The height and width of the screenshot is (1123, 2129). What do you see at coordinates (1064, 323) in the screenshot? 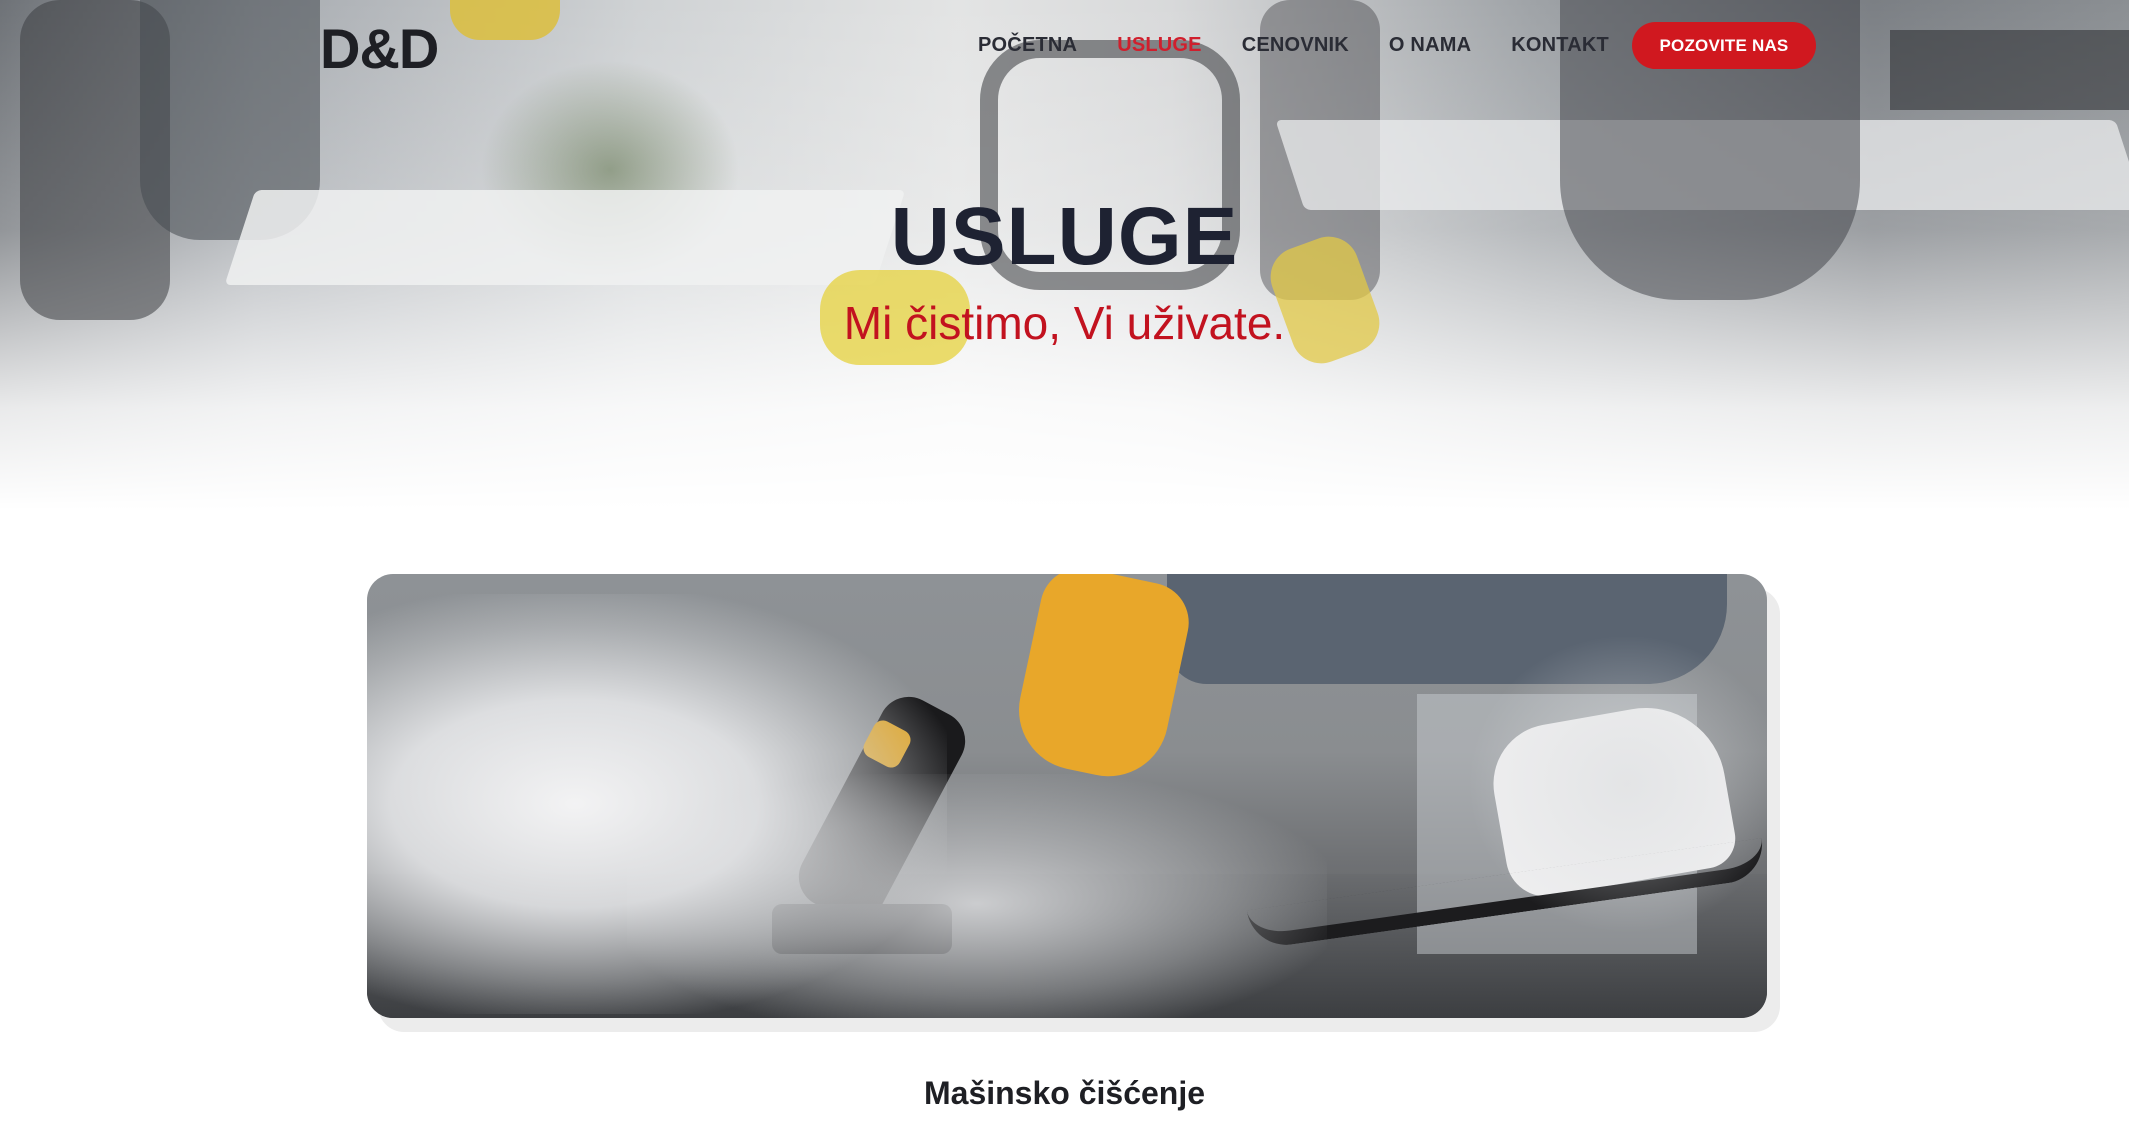
I see `page-subtitle: Mi čistimo, Vi uživate.` at bounding box center [1064, 323].